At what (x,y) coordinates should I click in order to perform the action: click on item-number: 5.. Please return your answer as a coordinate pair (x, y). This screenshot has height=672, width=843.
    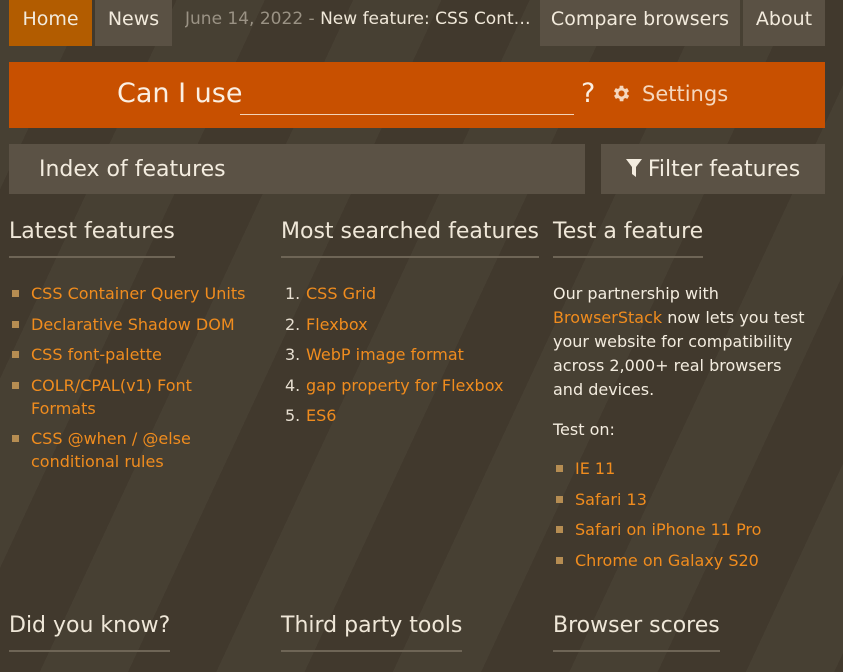
    Looking at the image, I should click on (293, 415).